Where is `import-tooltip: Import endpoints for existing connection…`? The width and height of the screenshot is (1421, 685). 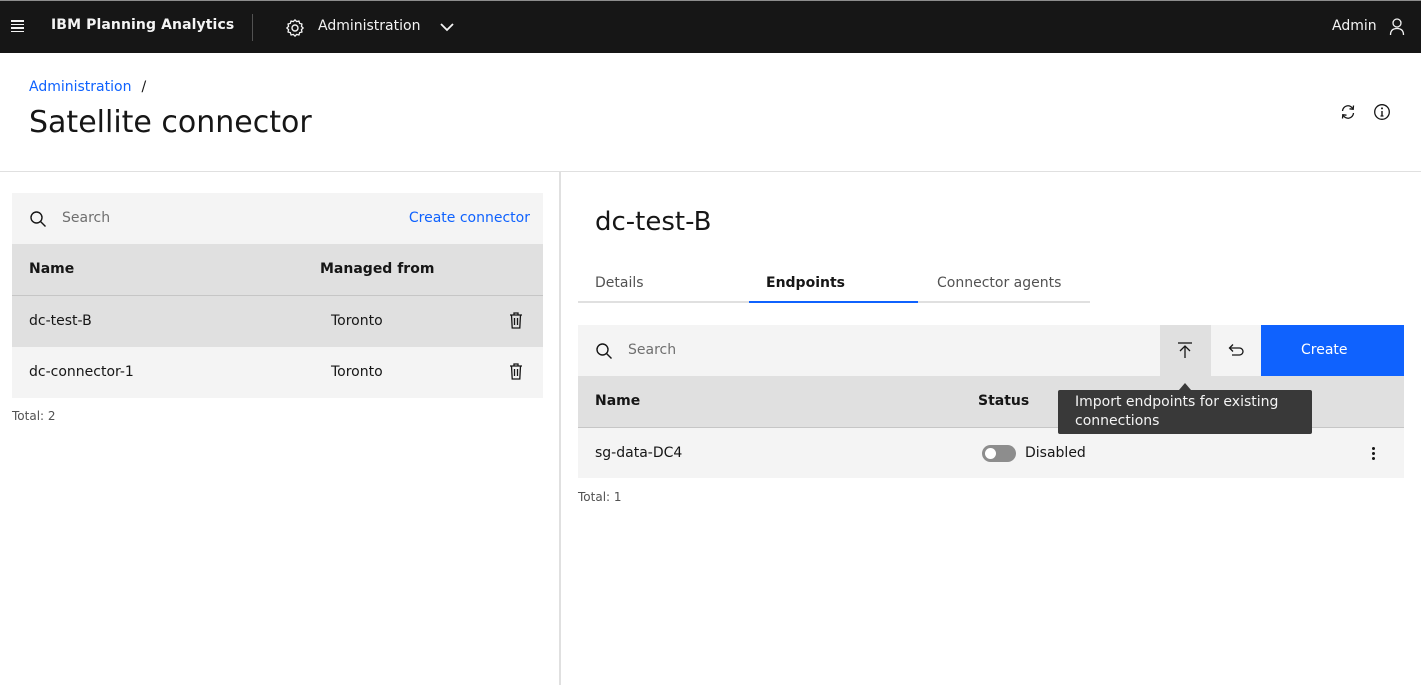 import-tooltip: Import endpoints for existing connection… is located at coordinates (1185, 412).